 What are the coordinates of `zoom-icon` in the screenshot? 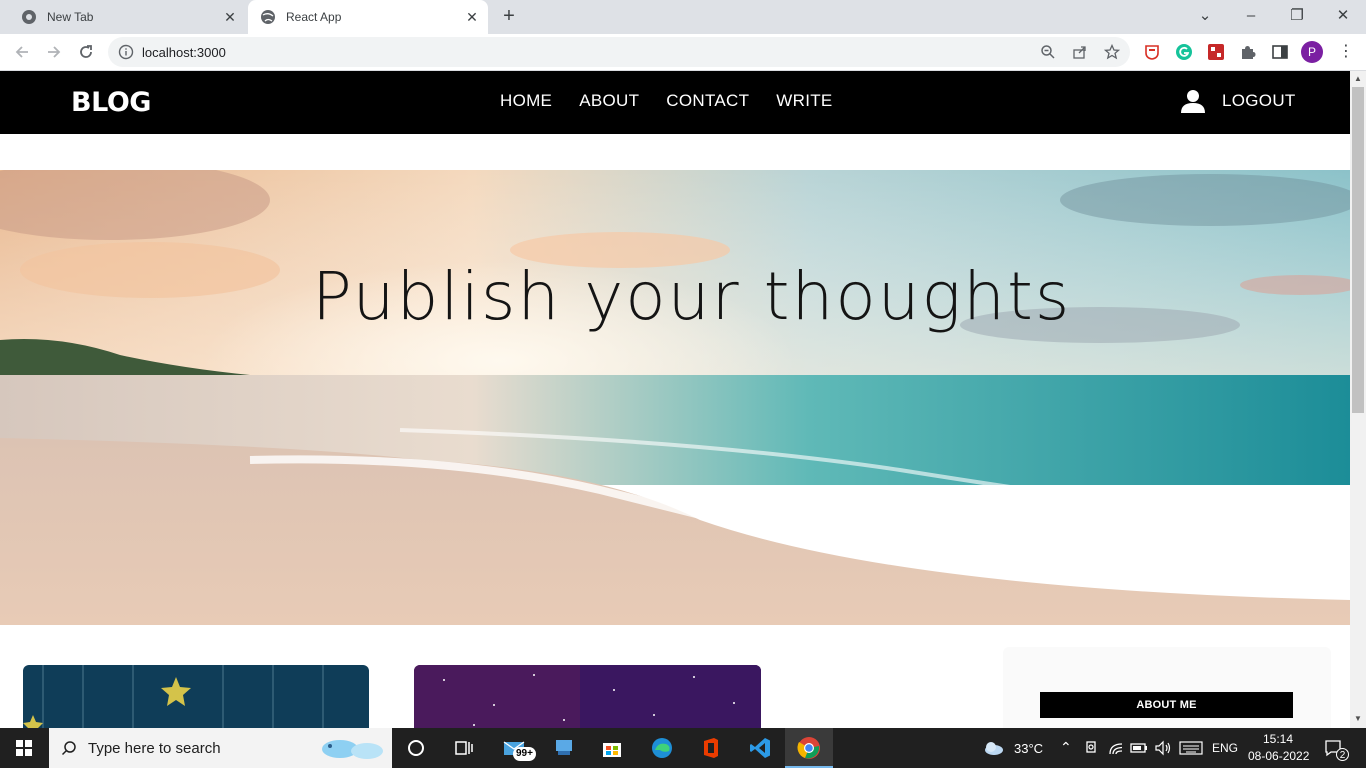 It's located at (1048, 52).